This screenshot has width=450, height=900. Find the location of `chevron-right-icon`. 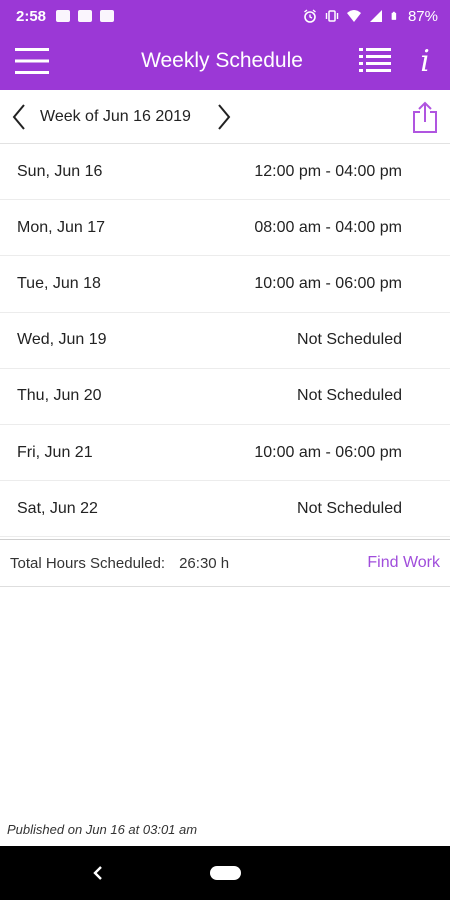

chevron-right-icon is located at coordinates (224, 116).